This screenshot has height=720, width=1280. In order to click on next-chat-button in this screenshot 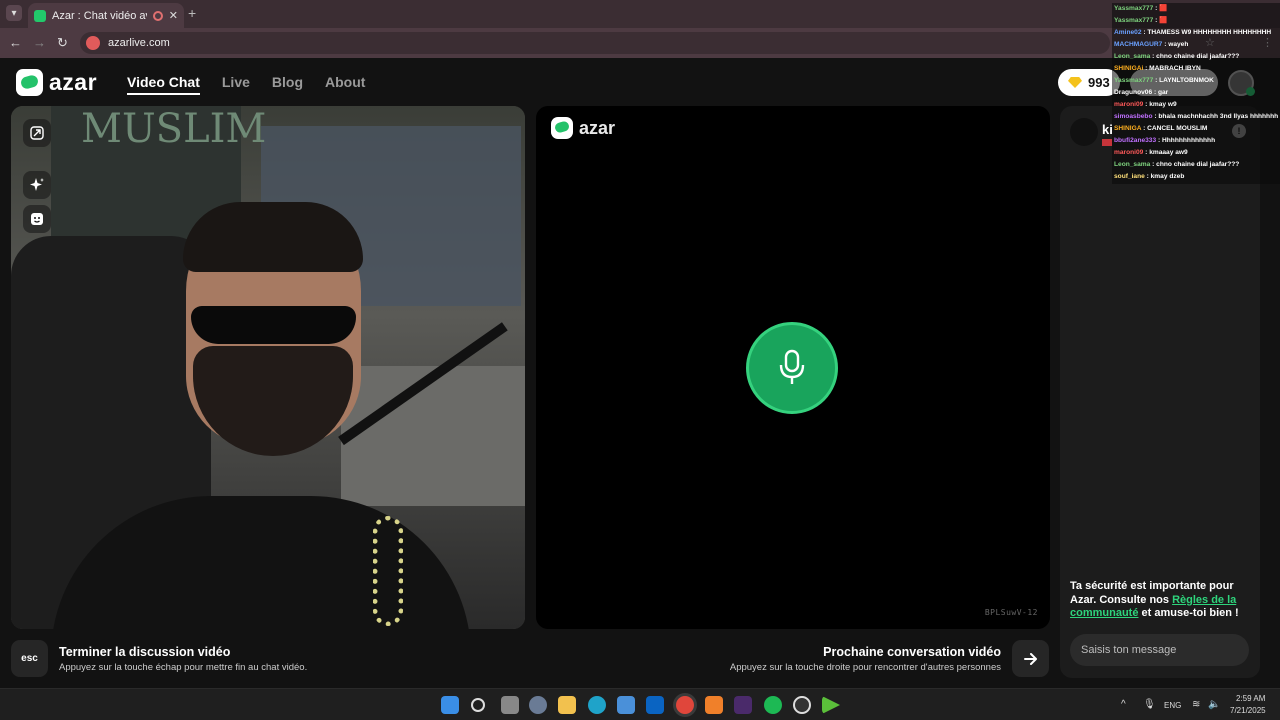, I will do `click(1030, 658)`.